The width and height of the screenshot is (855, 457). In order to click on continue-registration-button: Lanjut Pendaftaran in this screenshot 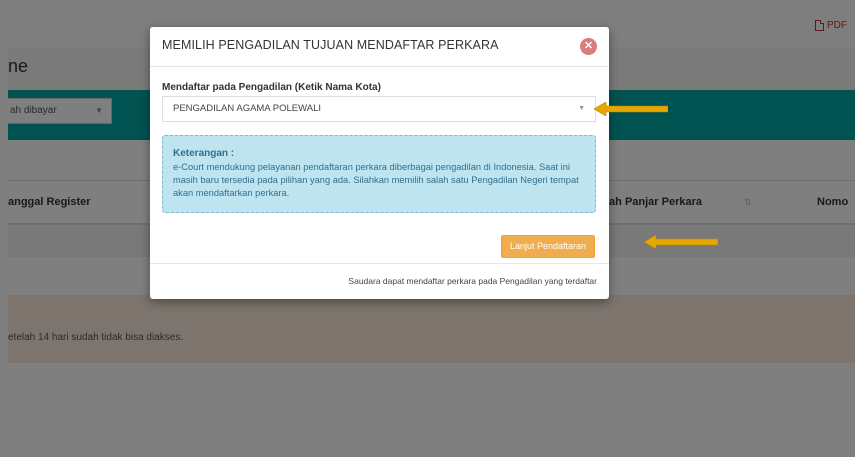, I will do `click(548, 246)`.